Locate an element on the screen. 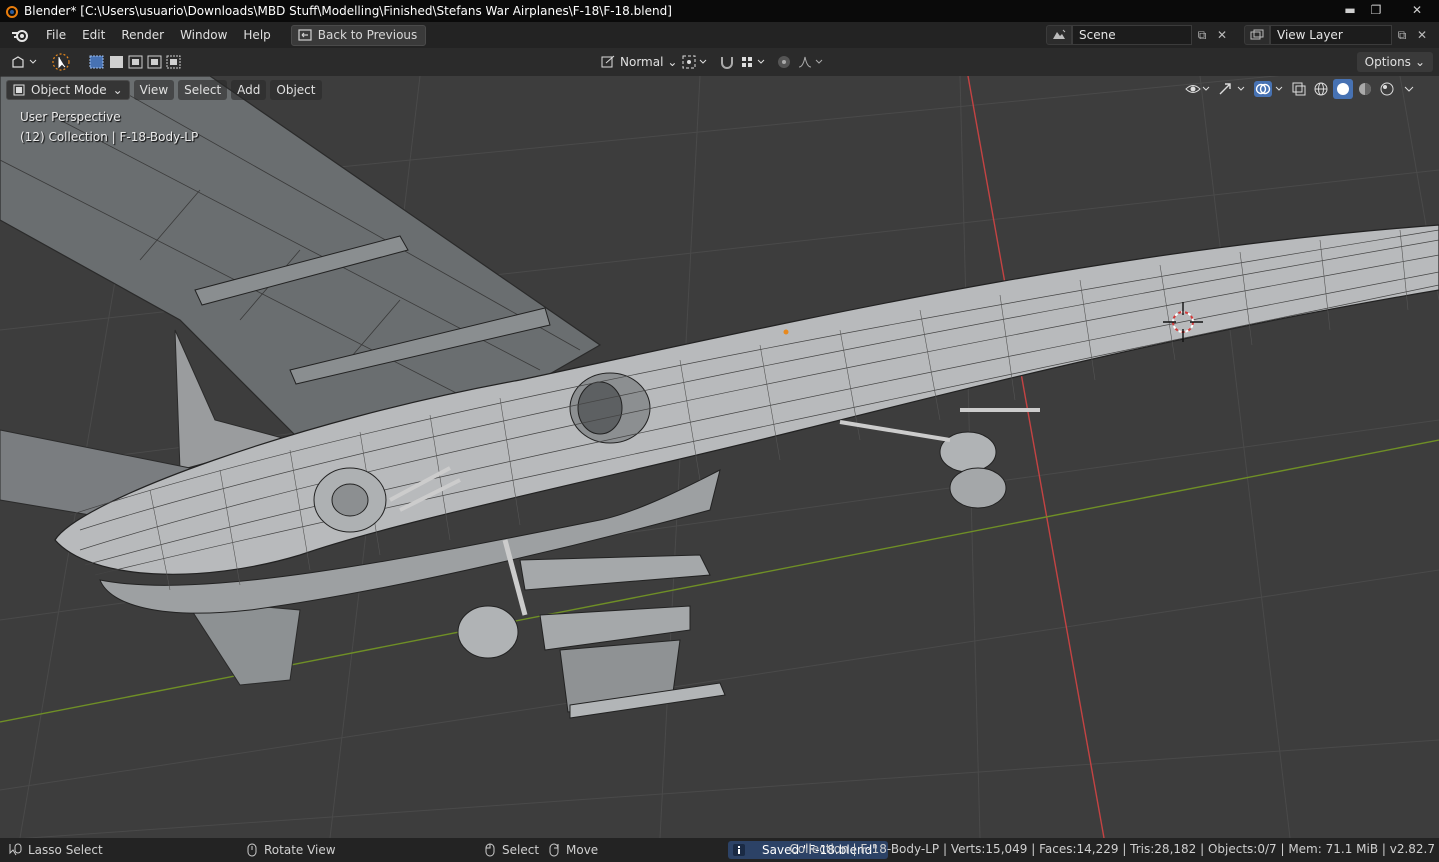  falloff-icon is located at coordinates (811, 62).